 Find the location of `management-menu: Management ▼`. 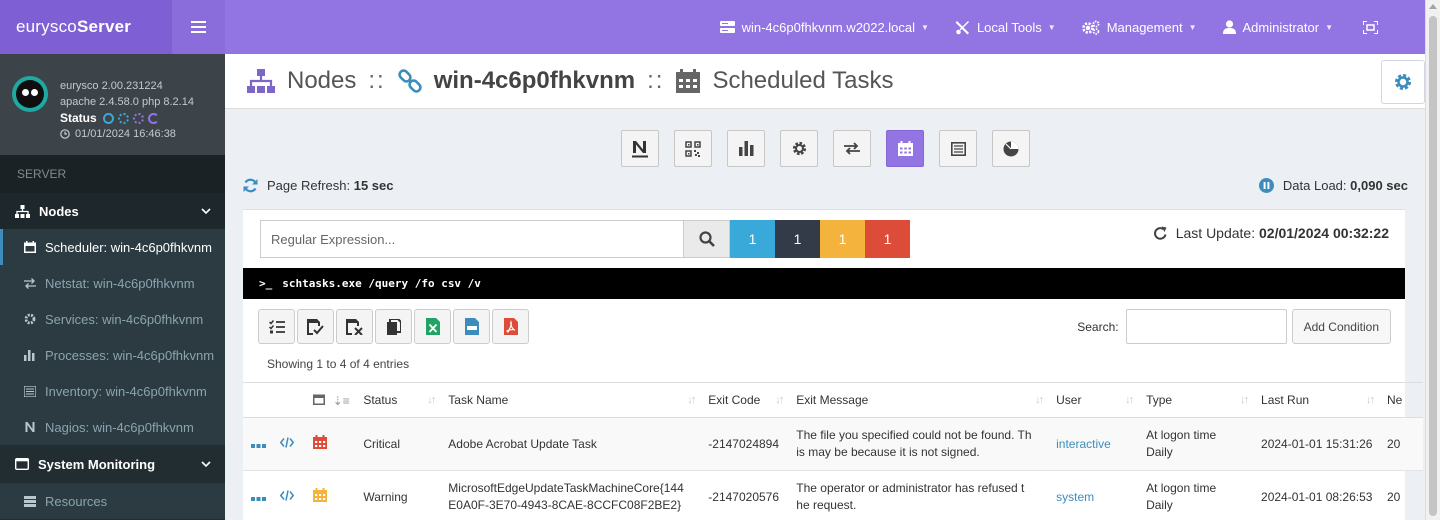

management-menu: Management ▼ is located at coordinates (1139, 27).